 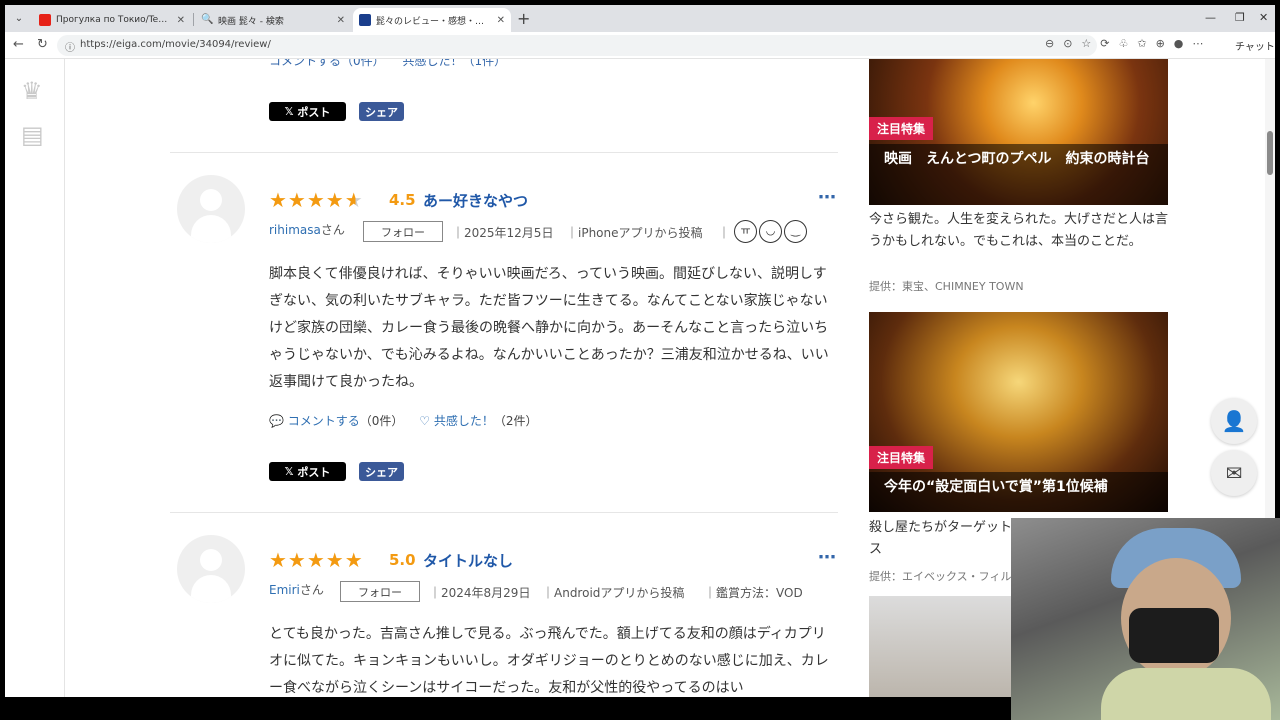 What do you see at coordinates (387, 64) in the screenshot?
I see `previous-review-actions: コメントする（0件） 共感した！（1件）` at bounding box center [387, 64].